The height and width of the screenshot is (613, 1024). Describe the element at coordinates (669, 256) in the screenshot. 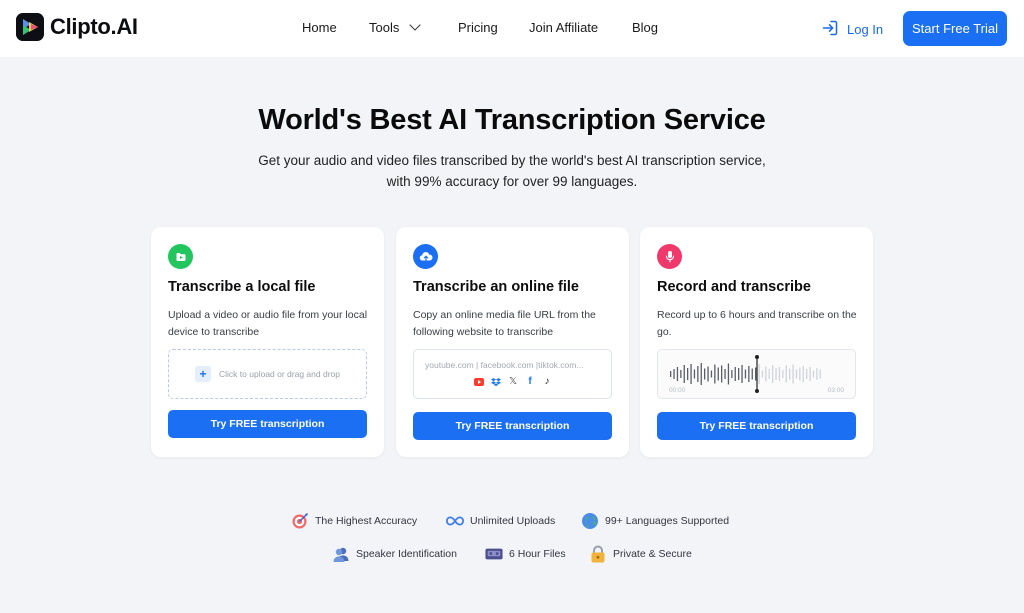

I see `microphone-icon` at that location.